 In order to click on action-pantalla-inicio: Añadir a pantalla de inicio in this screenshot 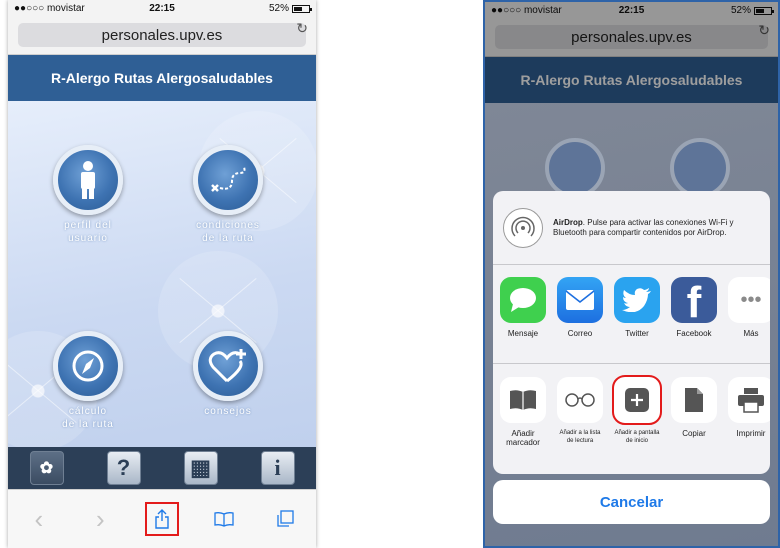, I will do `click(637, 424)`.